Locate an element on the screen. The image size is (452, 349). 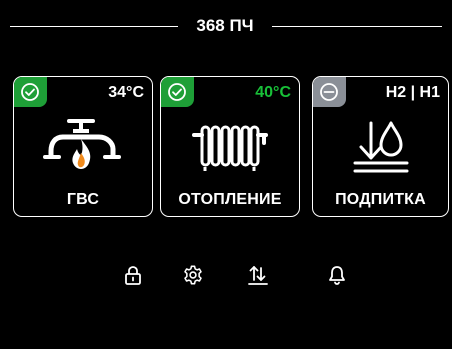
lock-icon is located at coordinates (133, 275).